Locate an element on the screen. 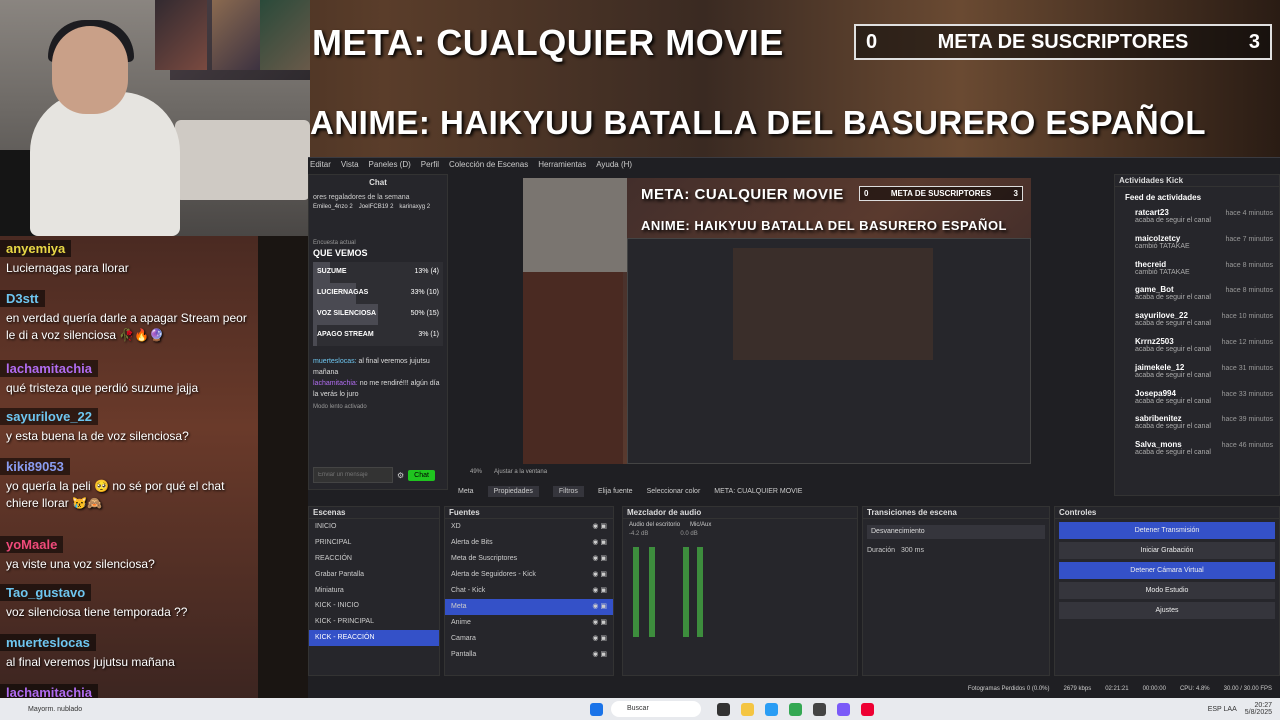 The width and height of the screenshot is (1280, 720). scene-item: REACCIÓN is located at coordinates (374, 559).